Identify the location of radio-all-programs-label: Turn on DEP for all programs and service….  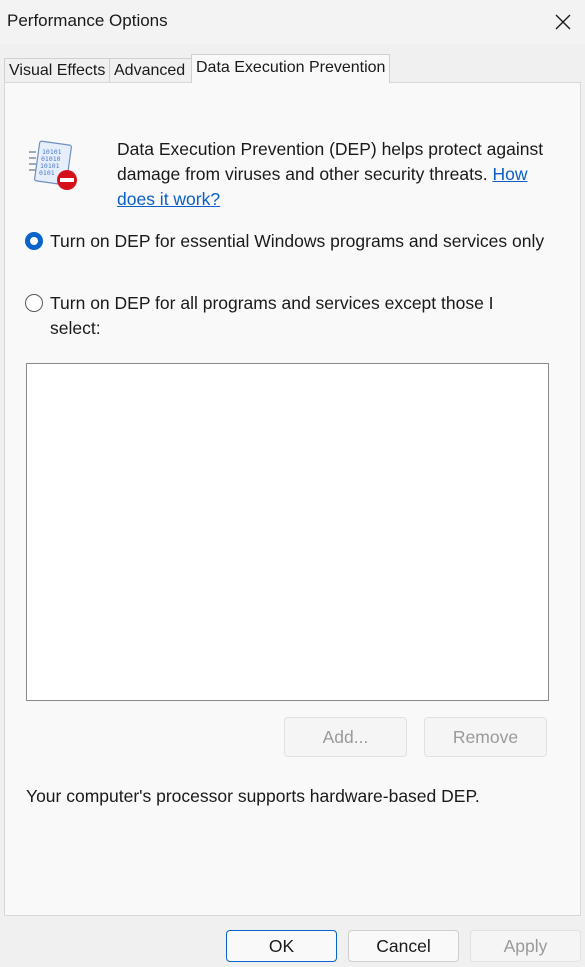
(272, 315).